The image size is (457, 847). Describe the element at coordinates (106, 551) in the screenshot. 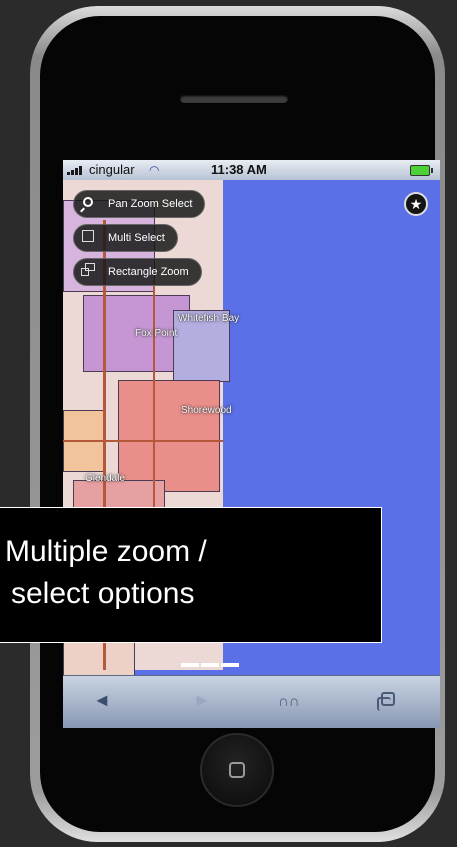

I see `callout-line-1: Multiple zoom /` at that location.